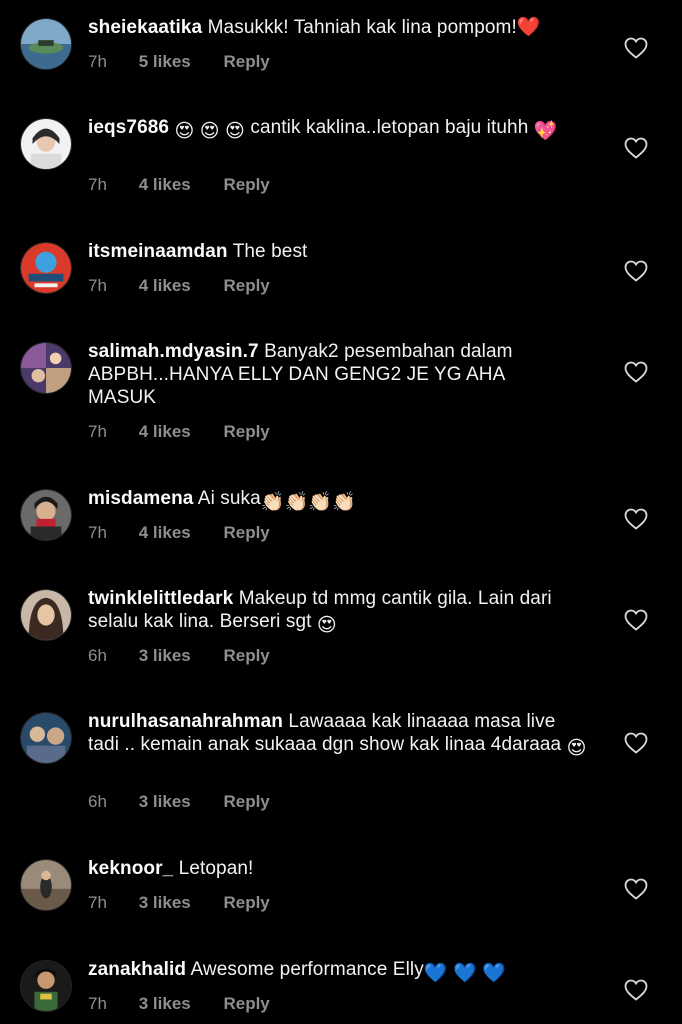  What do you see at coordinates (128, 127) in the screenshot?
I see `comment-username: ieqs7686` at bounding box center [128, 127].